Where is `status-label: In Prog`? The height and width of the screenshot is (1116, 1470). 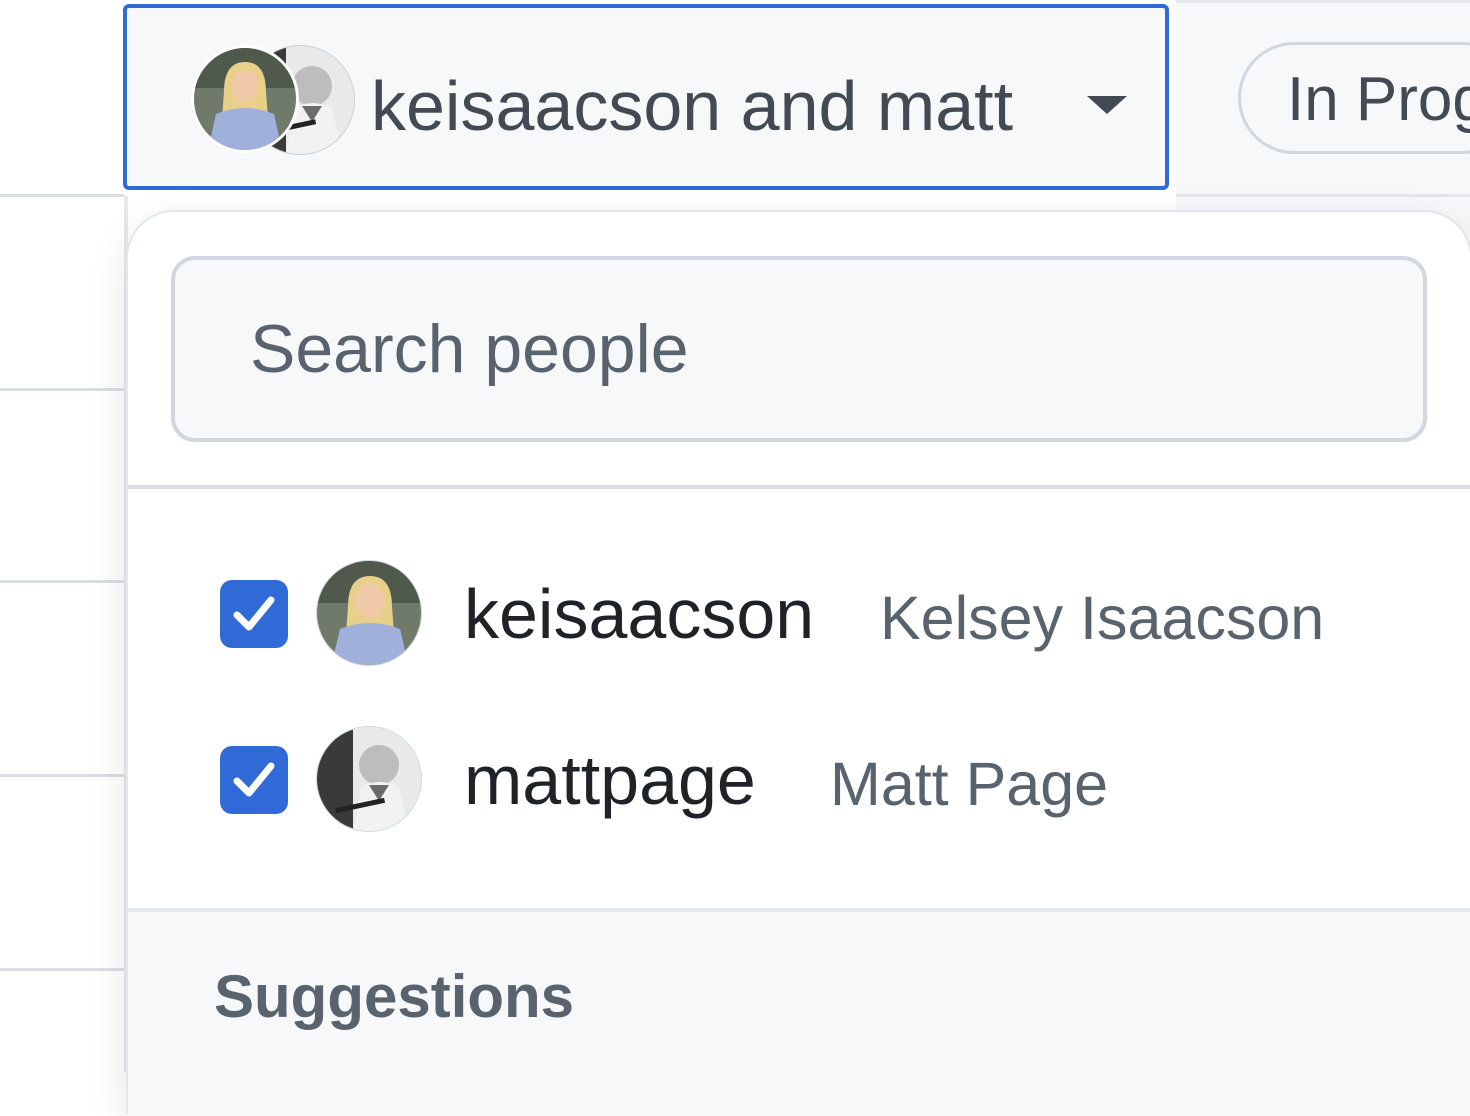
status-label: In Prog is located at coordinates (1378, 99).